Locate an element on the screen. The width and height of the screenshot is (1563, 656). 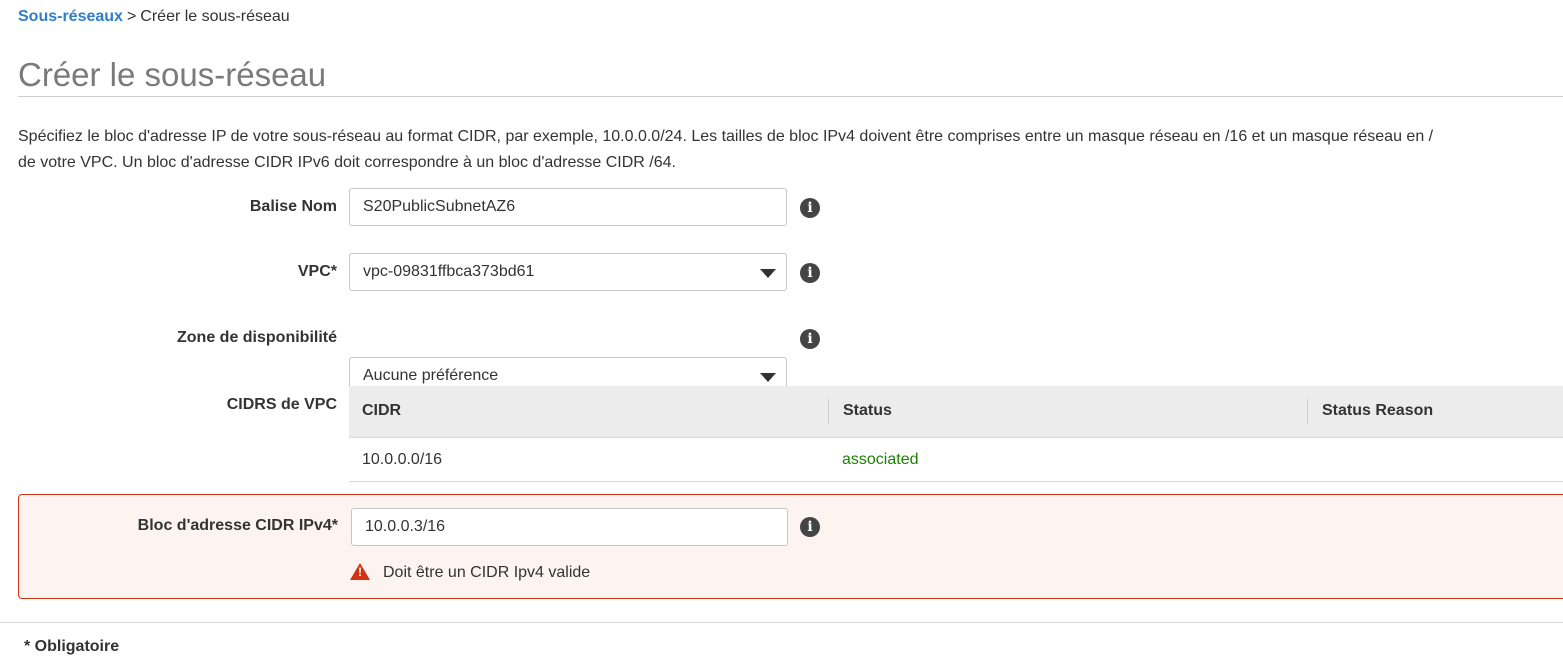
availability-zone-label: Zone de disponibilité is located at coordinates (257, 337).